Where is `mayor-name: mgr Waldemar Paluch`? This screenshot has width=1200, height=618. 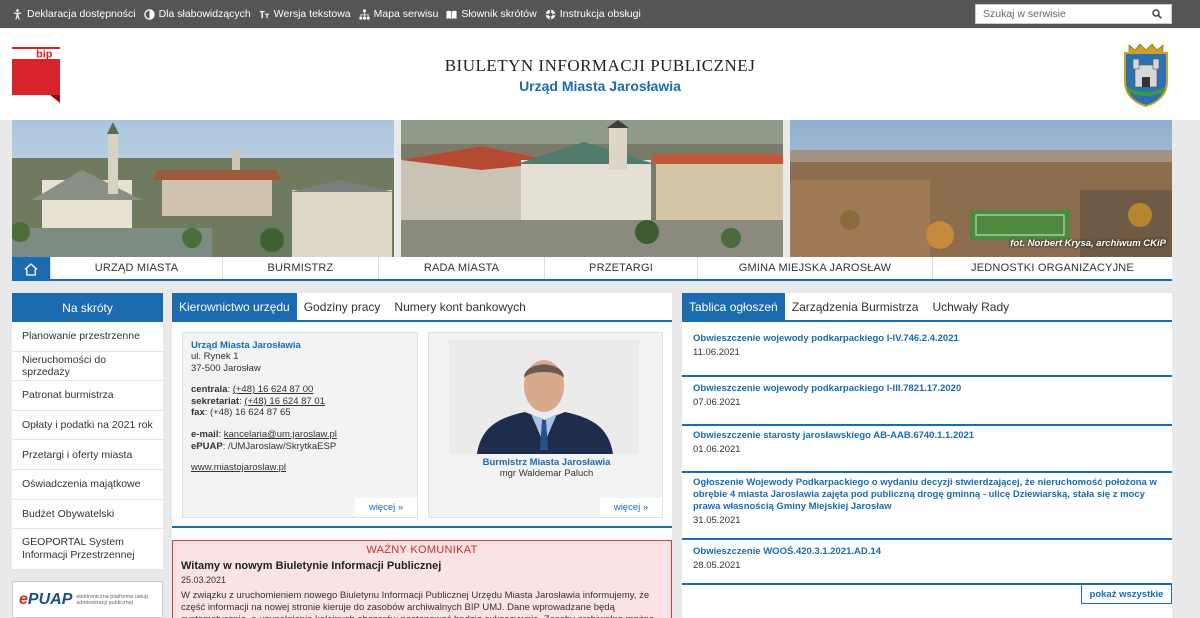 mayor-name: mgr Waldemar Paluch is located at coordinates (546, 473).